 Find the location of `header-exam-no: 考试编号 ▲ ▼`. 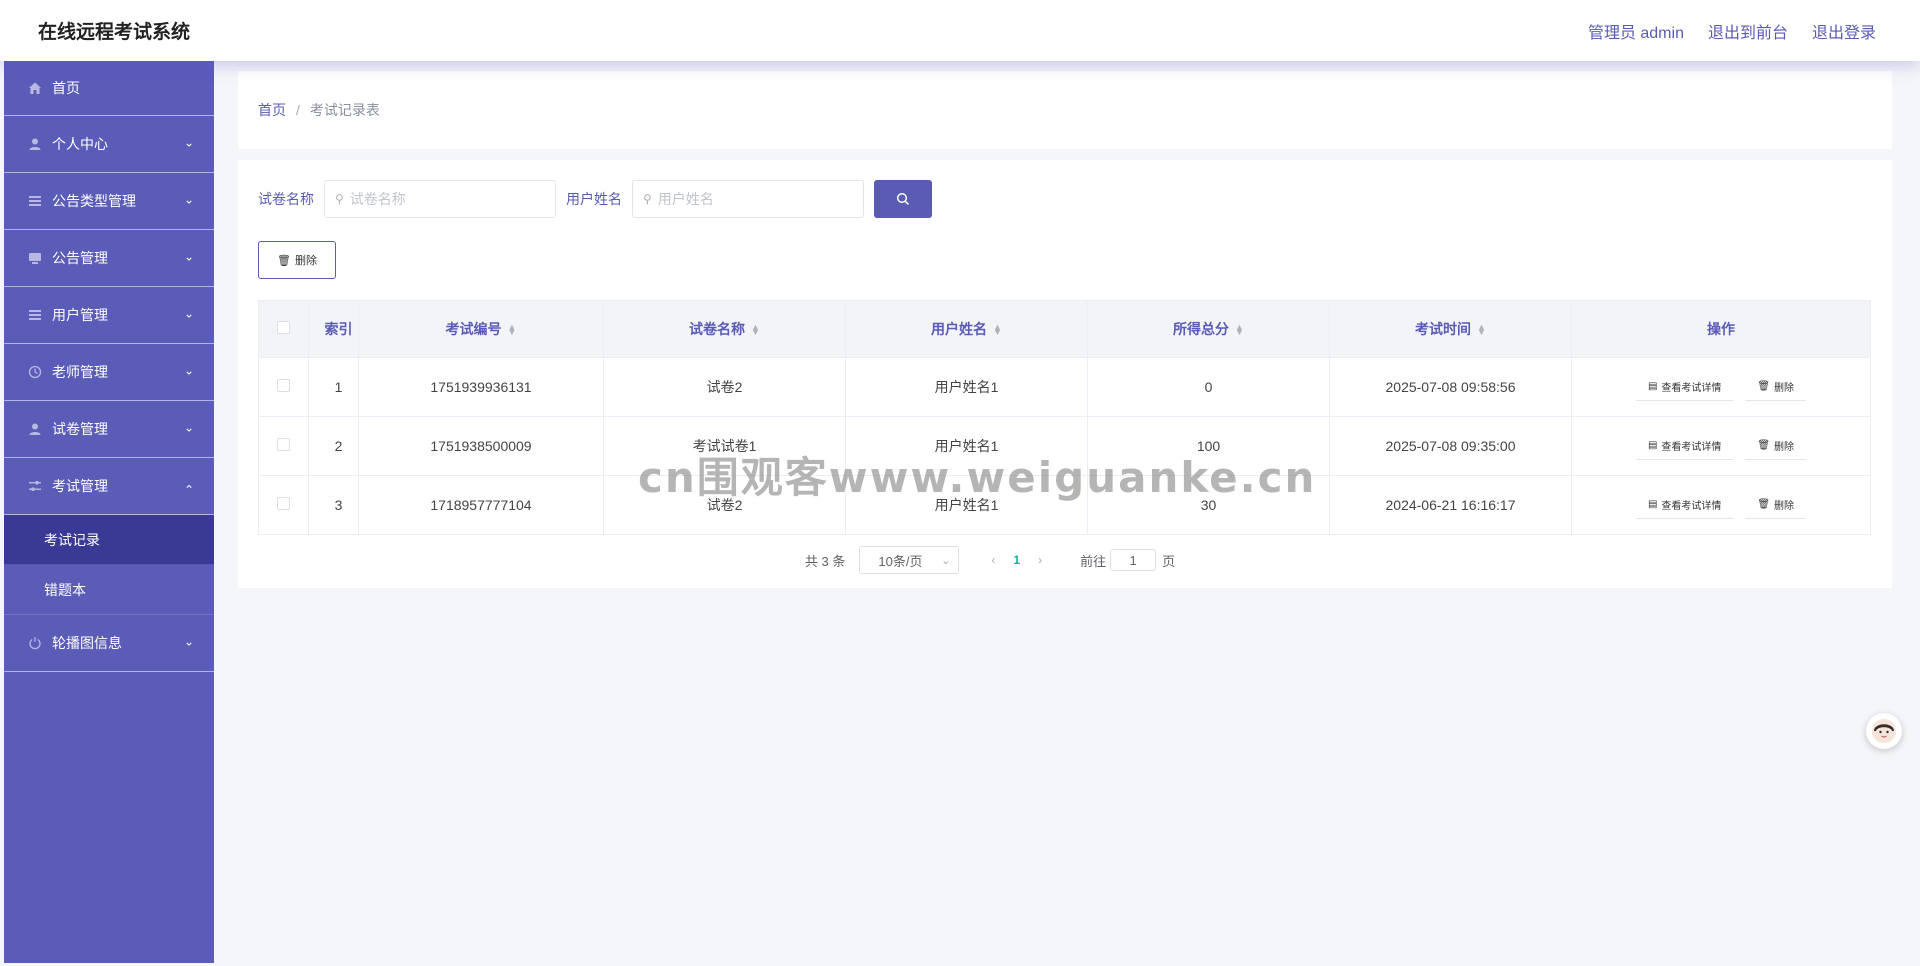

header-exam-no: 考试编号 ▲ ▼ is located at coordinates (481, 329).